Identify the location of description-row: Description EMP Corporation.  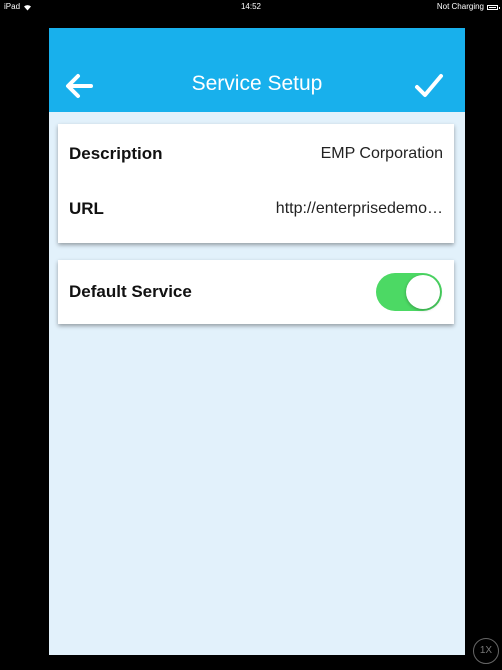
(256, 154).